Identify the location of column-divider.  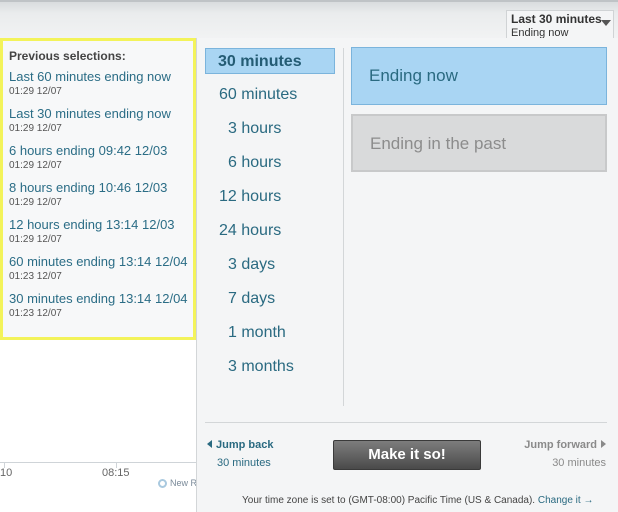
(343, 227).